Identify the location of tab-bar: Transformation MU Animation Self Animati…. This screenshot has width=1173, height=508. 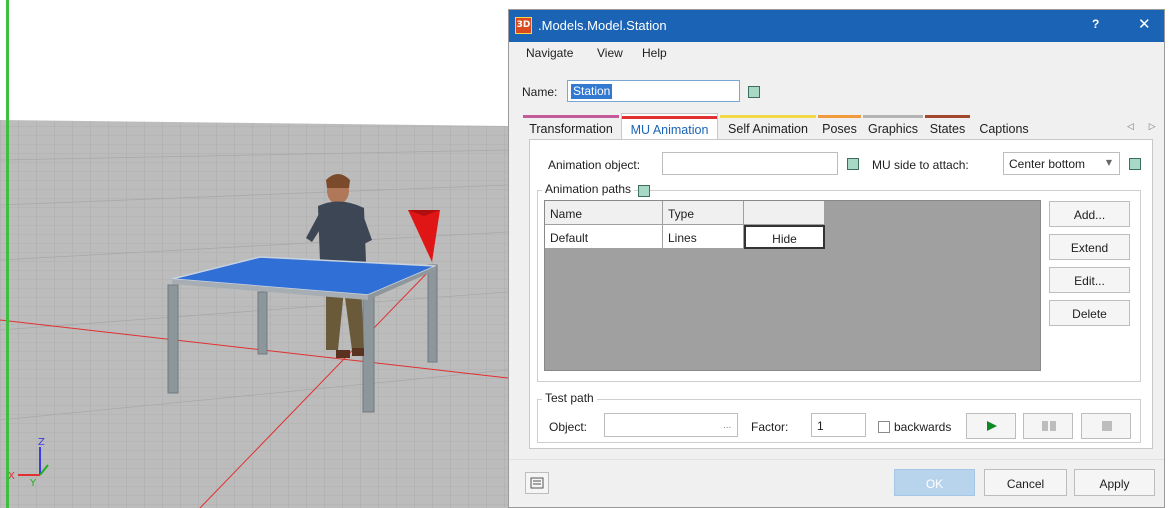
(838, 126).